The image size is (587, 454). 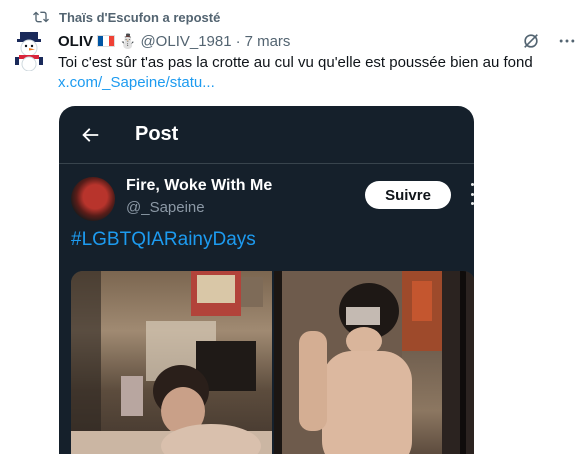 I want to click on quoted-author-name: Fire, Woke With Me, so click(x=199, y=186).